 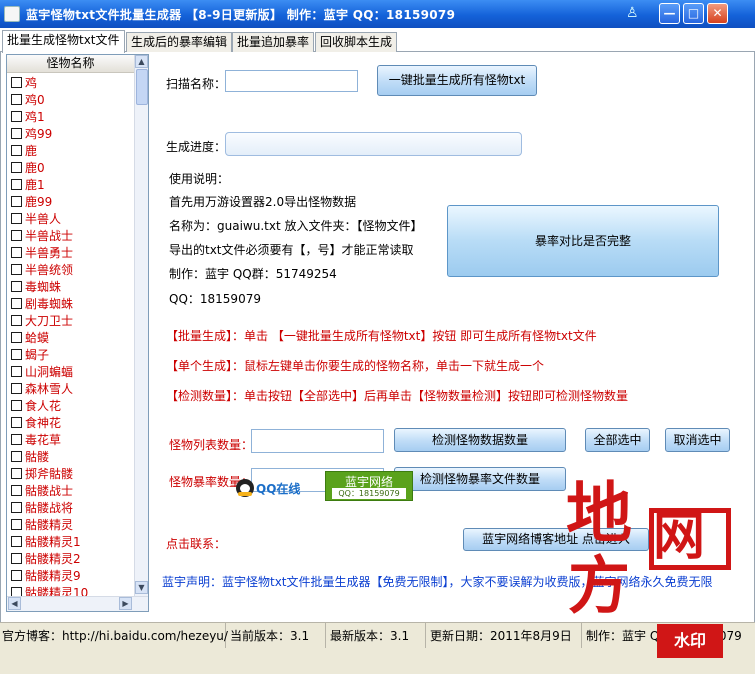 I want to click on list-item: 山洞蝙蝠, so click(x=70, y=371).